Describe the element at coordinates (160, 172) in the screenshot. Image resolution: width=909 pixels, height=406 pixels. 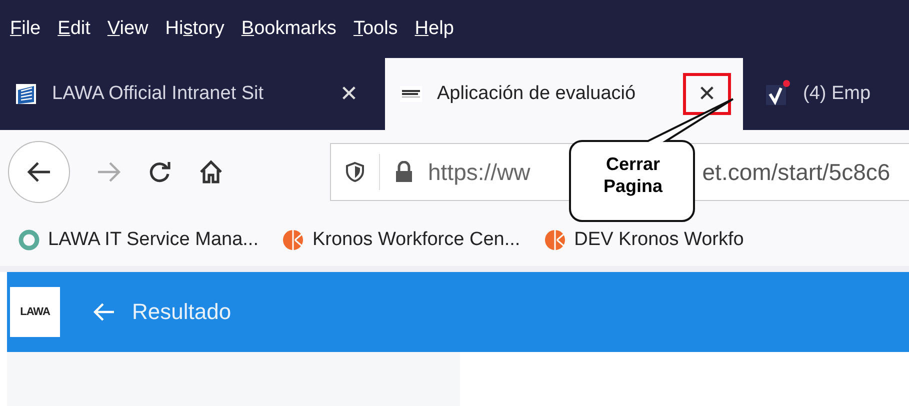
I see `reload-icon` at that location.